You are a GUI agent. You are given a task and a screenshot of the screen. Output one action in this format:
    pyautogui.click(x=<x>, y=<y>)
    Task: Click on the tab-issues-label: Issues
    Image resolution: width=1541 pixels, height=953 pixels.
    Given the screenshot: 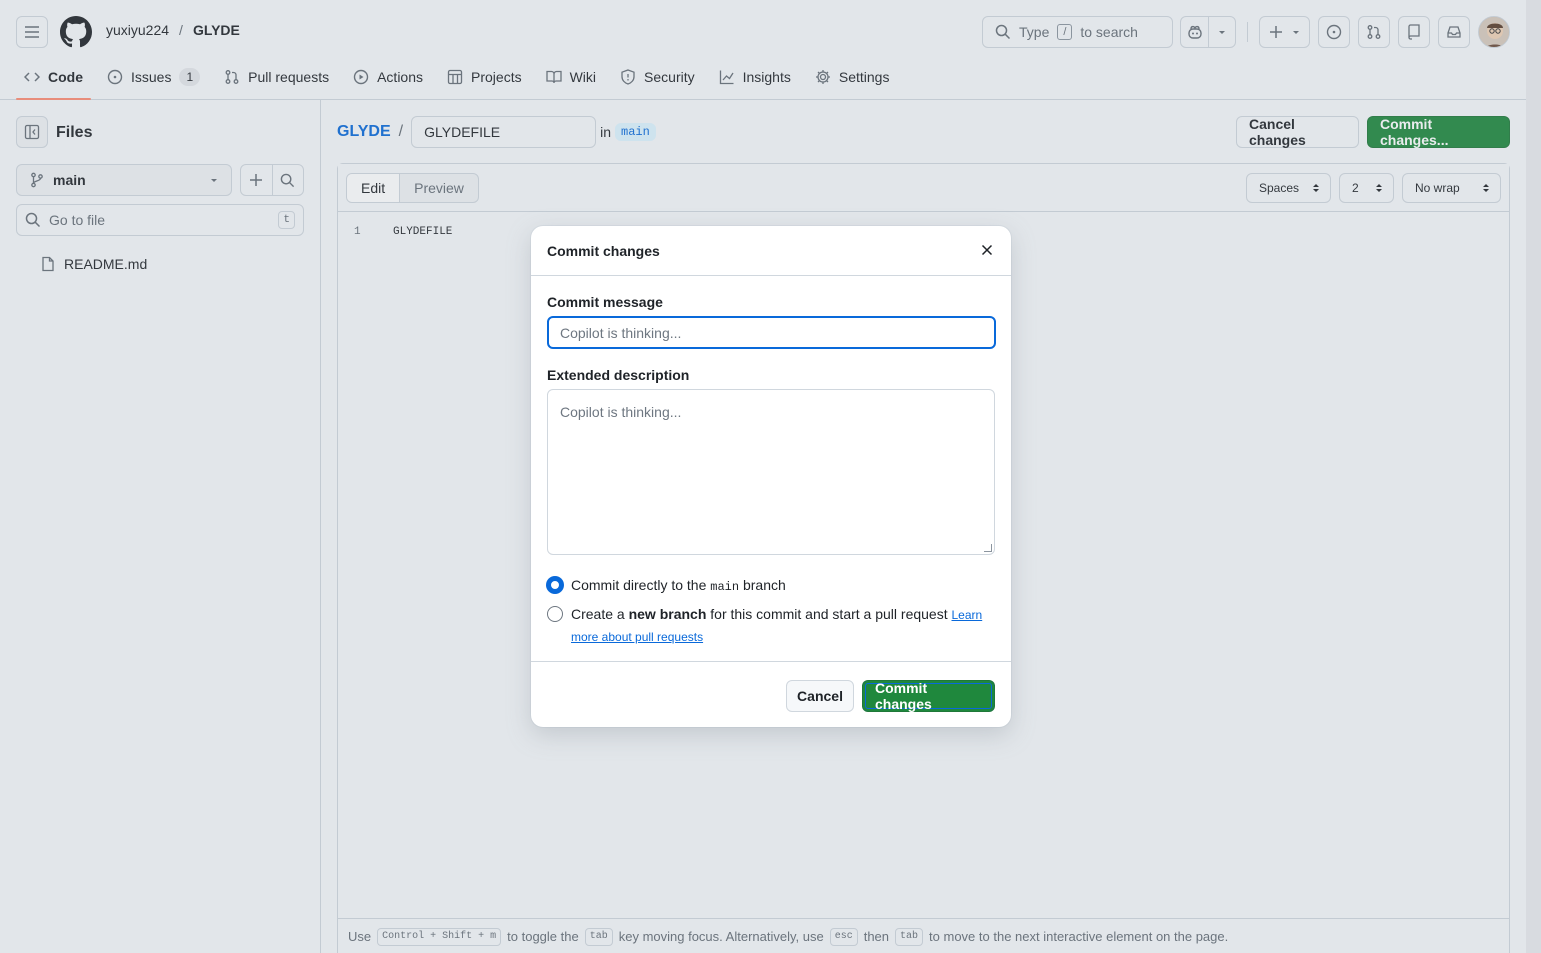 What is the action you would take?
    pyautogui.click(x=151, y=77)
    